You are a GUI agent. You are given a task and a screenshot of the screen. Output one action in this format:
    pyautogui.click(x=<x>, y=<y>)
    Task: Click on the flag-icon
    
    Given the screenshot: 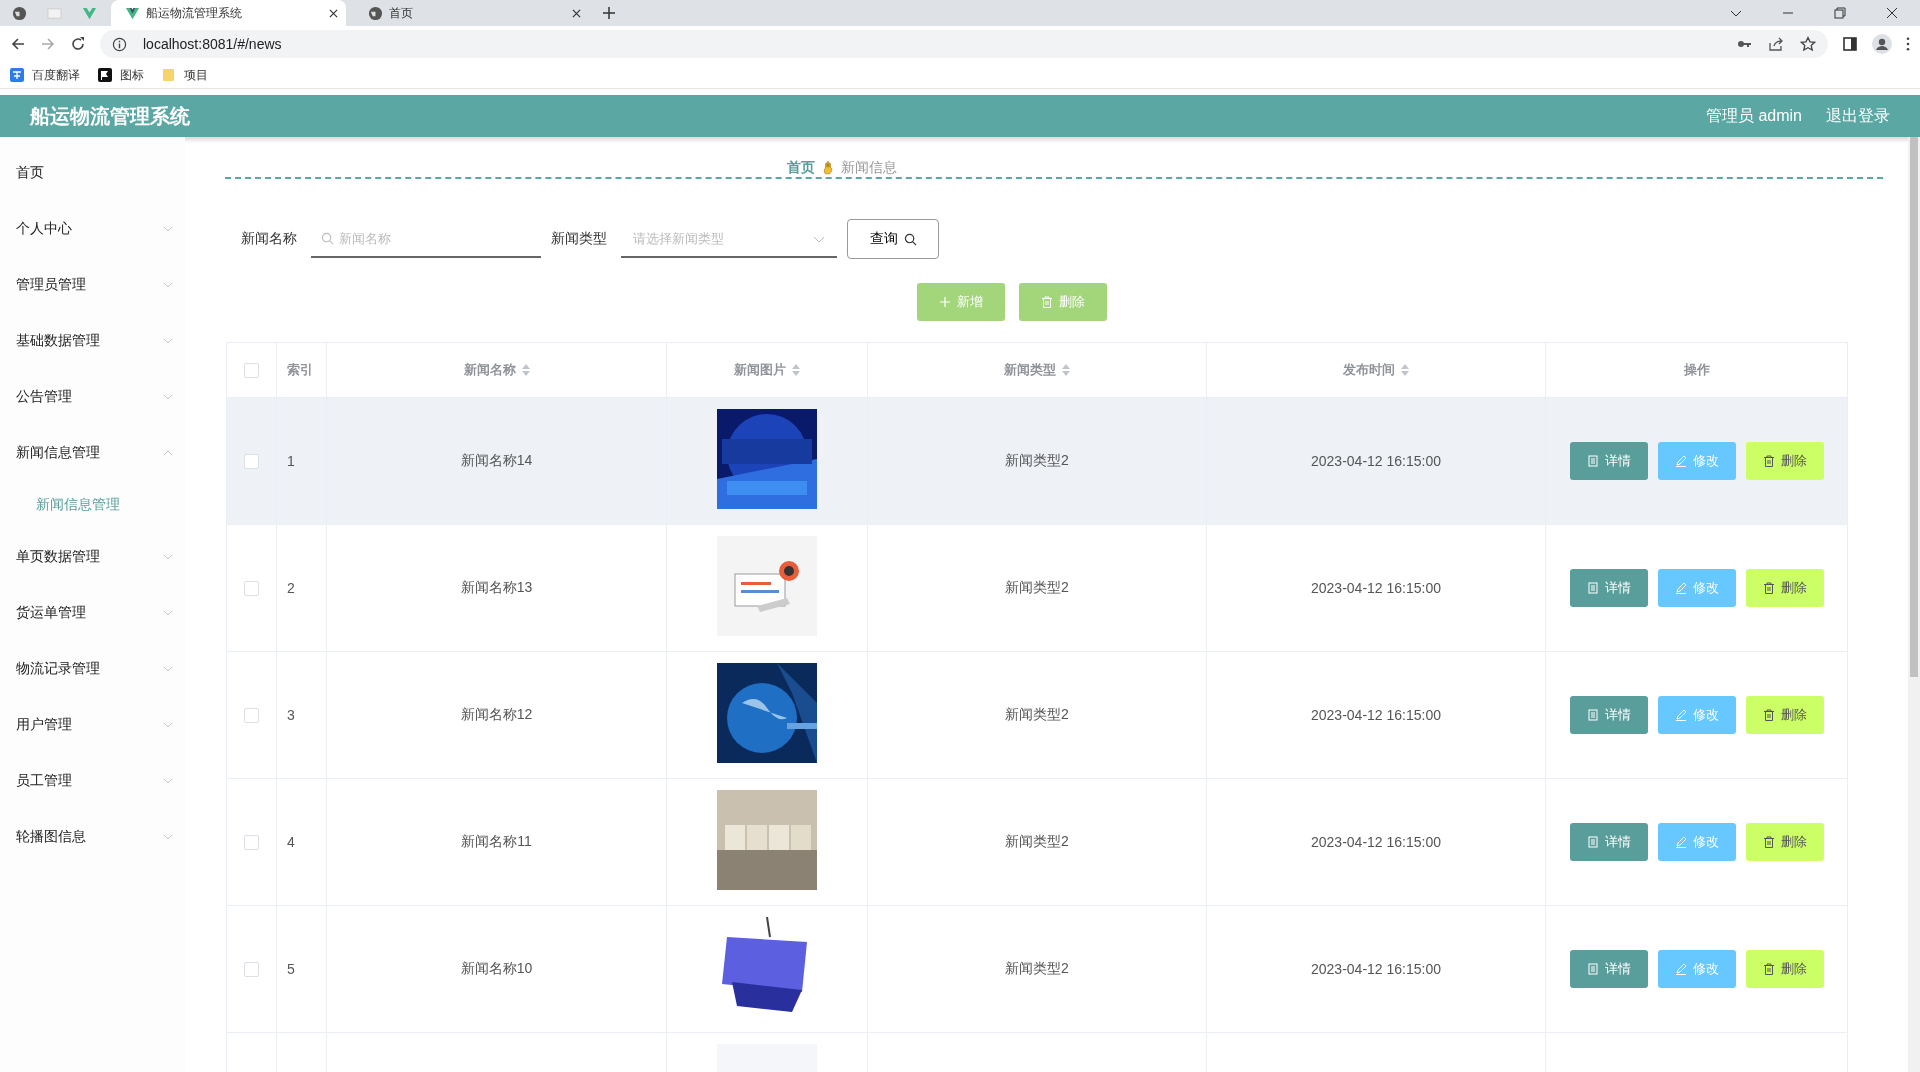 What is the action you would take?
    pyautogui.click(x=105, y=75)
    